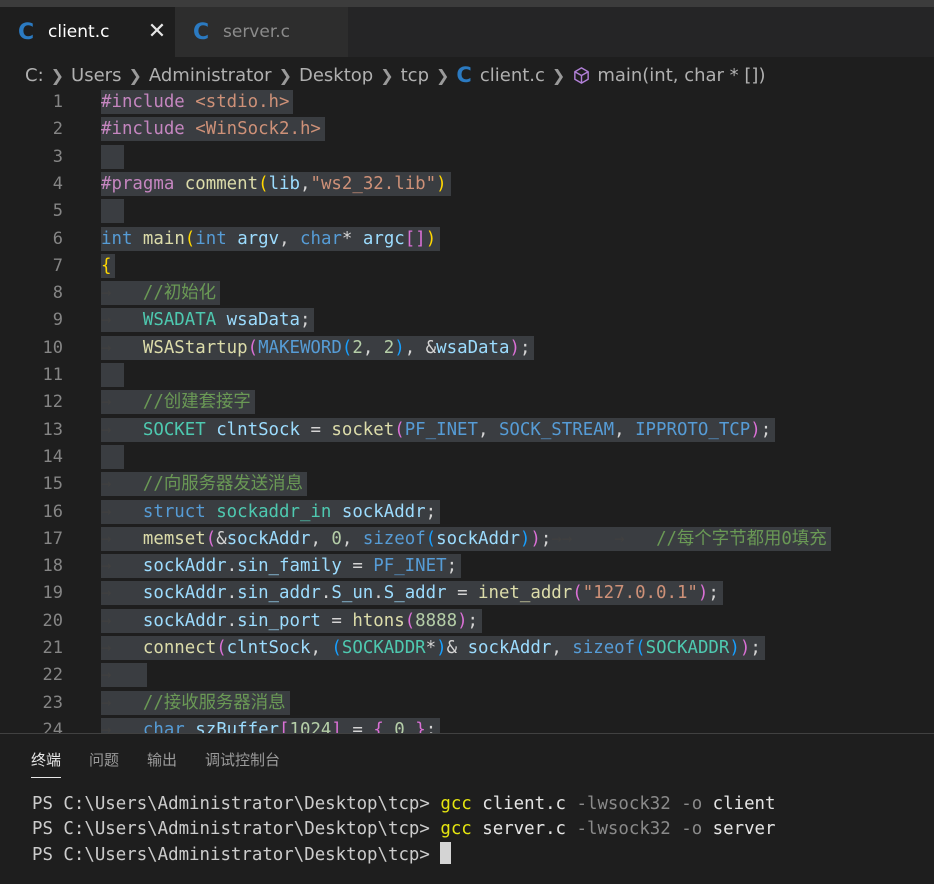 The image size is (934, 884). I want to click on code-line: 12 → //创建套接字, so click(467, 402).